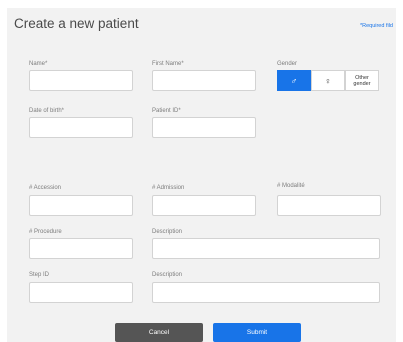  Describe the element at coordinates (39, 275) in the screenshot. I see `step-id-label: Step ID` at that location.